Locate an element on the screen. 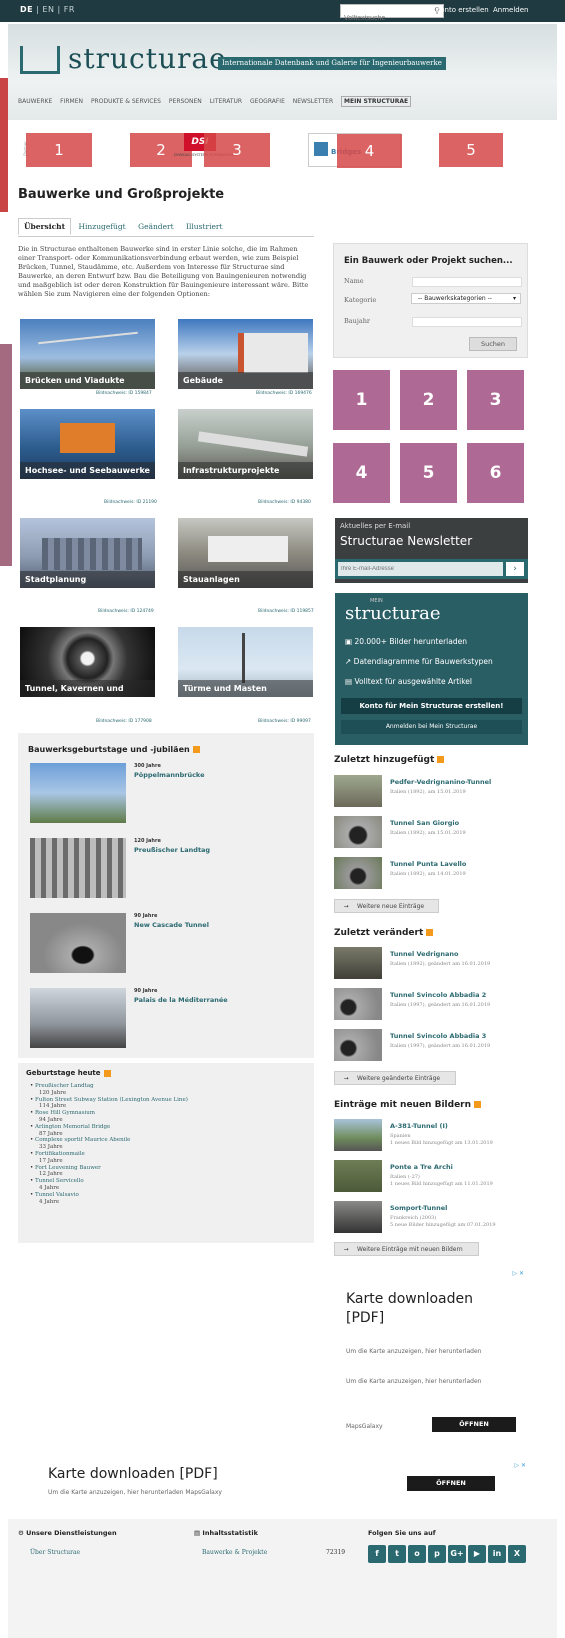 This screenshot has width=565, height=1638. login-link: Anmelden is located at coordinates (510, 10).